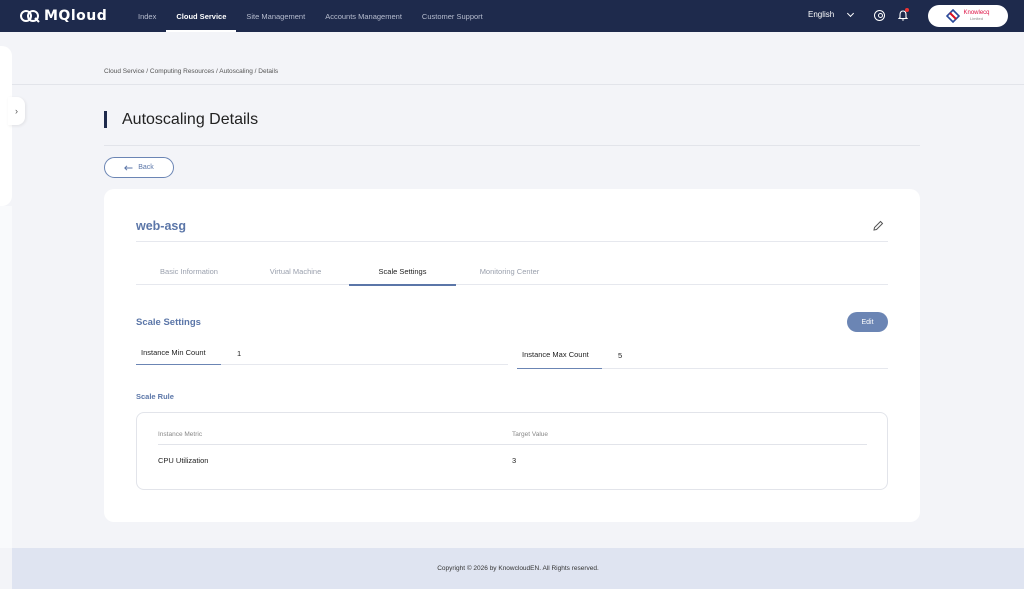  What do you see at coordinates (953, 16) in the screenshot?
I see `partner-logo-icon` at bounding box center [953, 16].